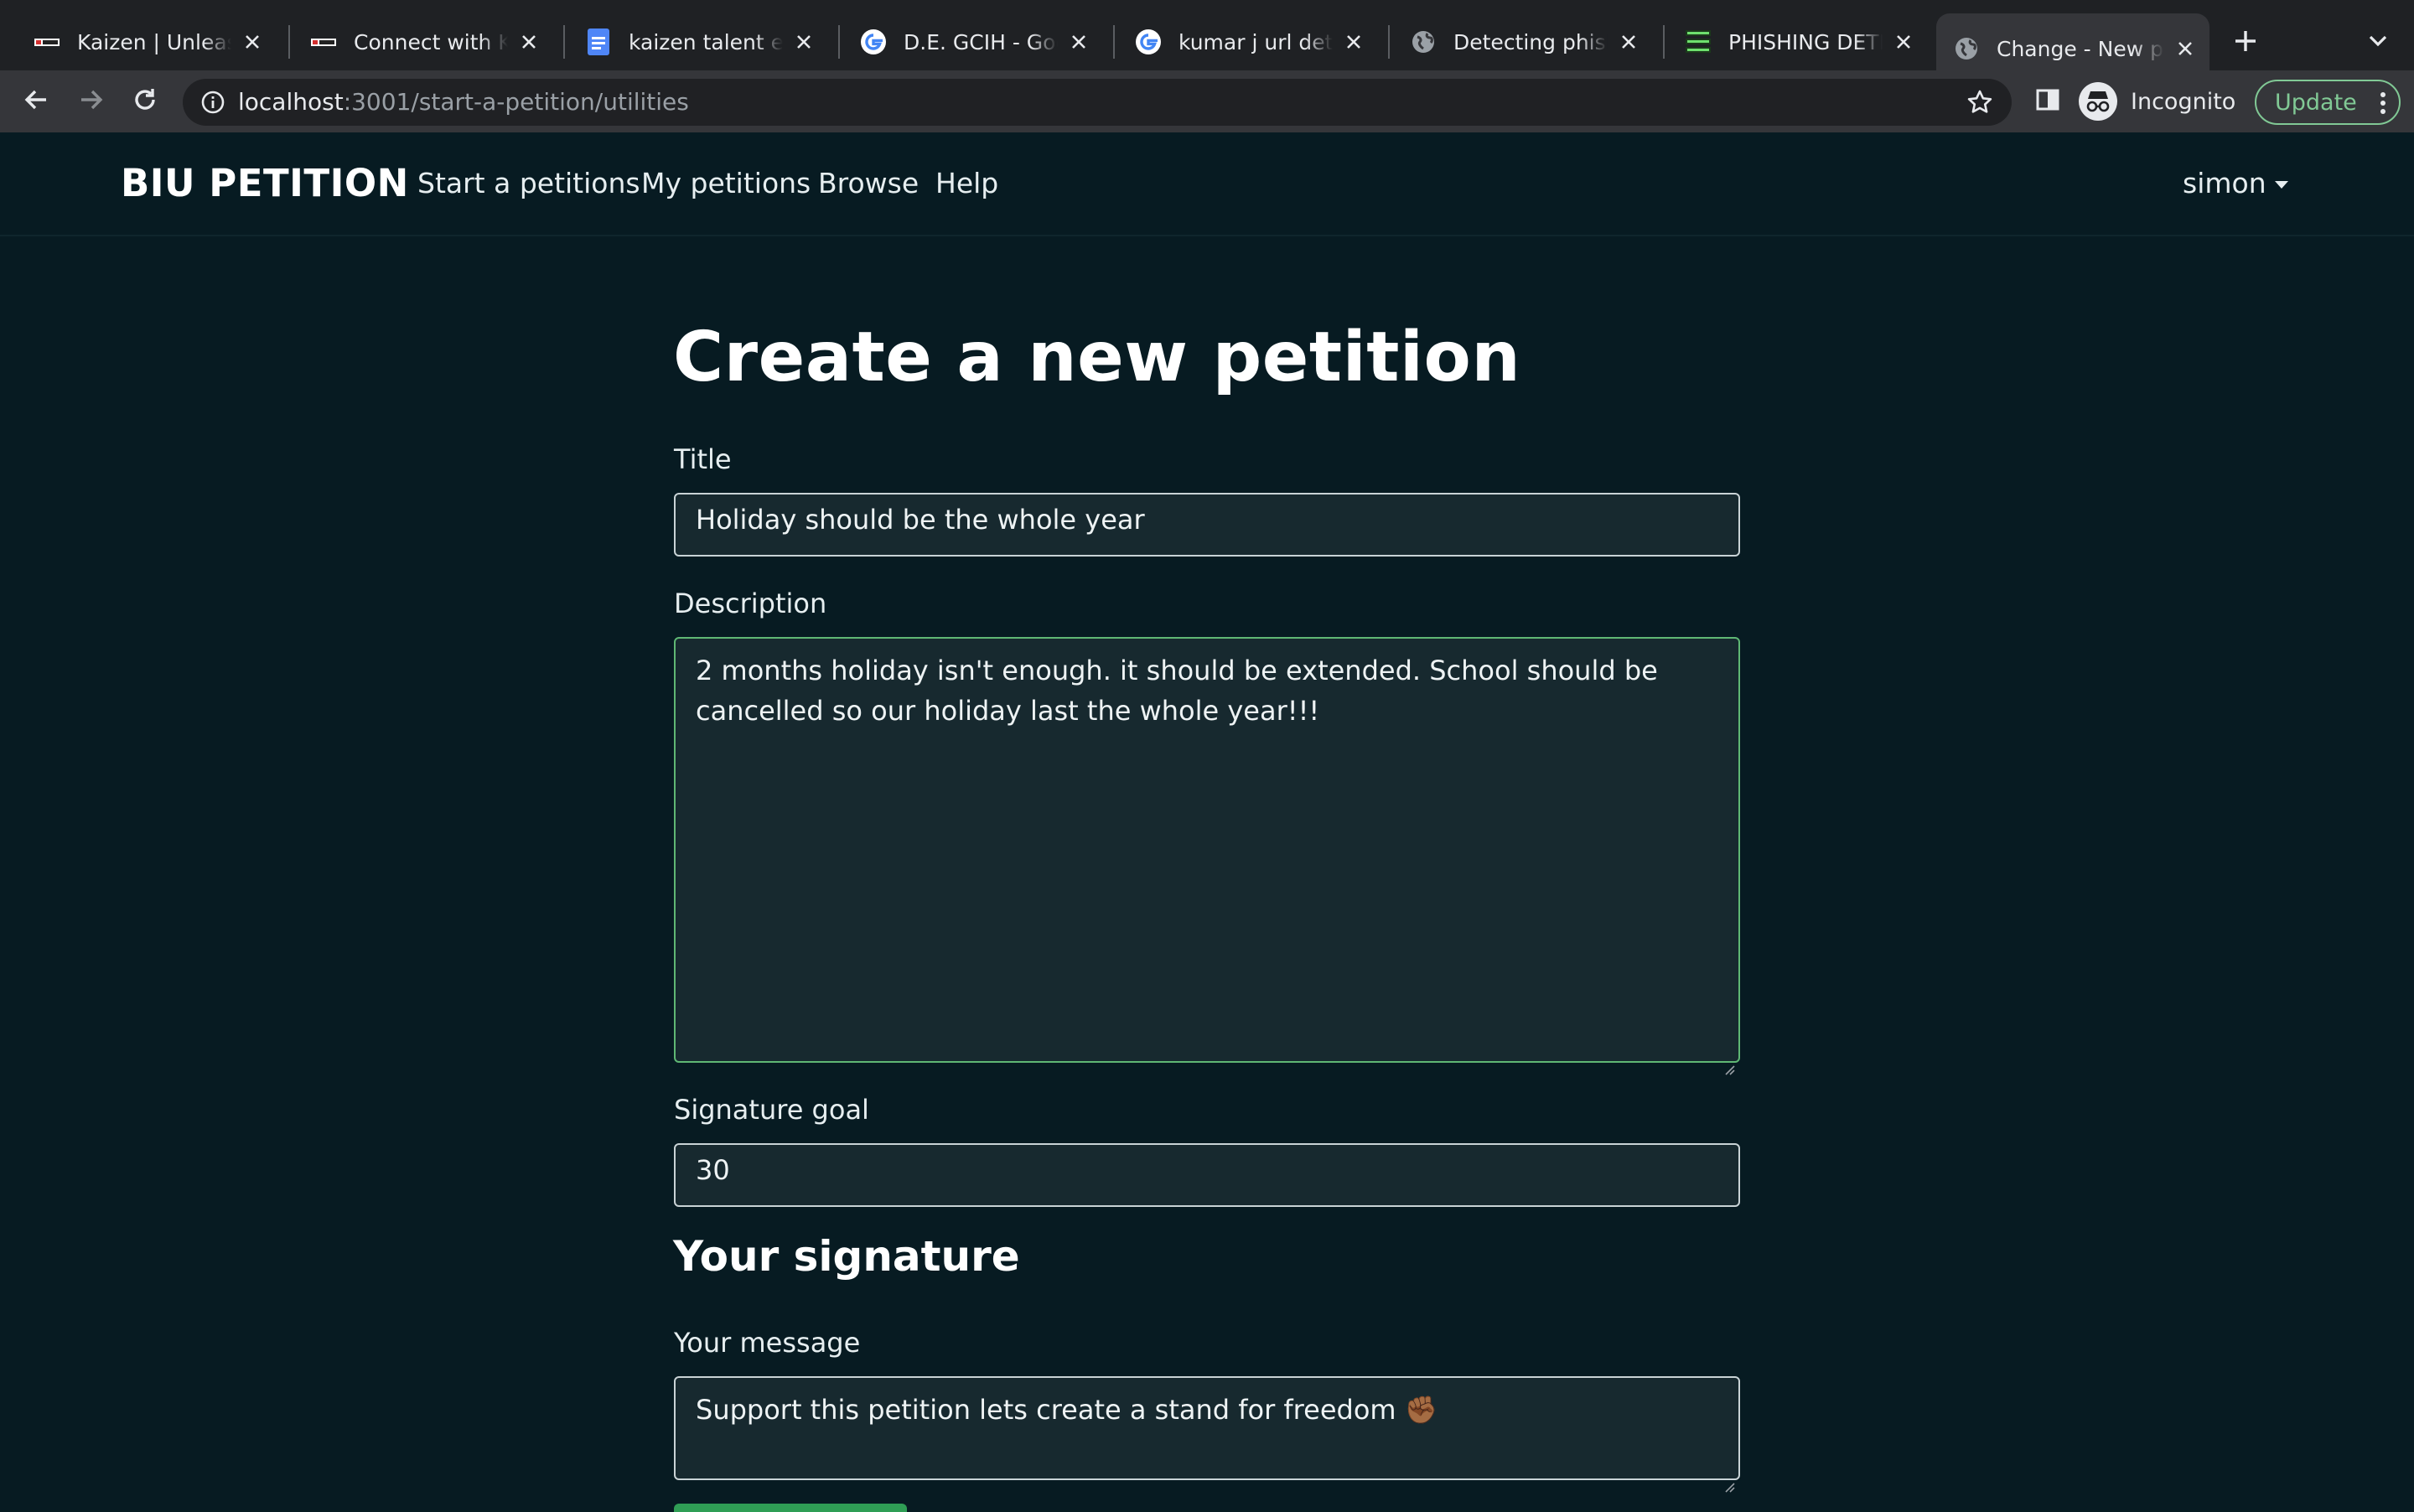  I want to click on update-button: Update, so click(2328, 102).